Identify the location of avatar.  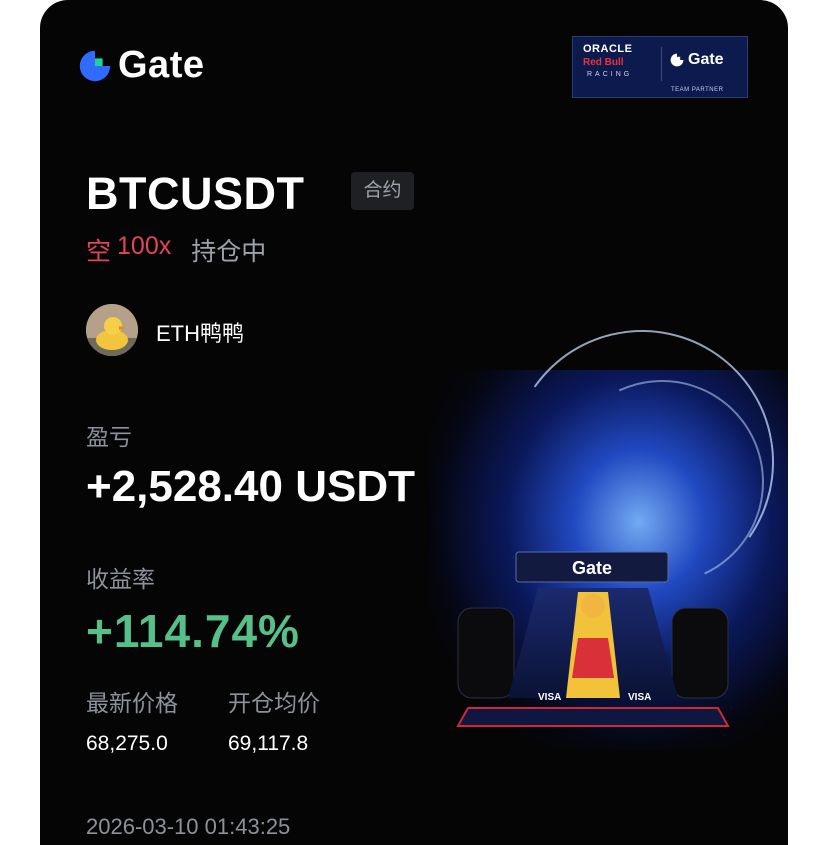
(112, 330).